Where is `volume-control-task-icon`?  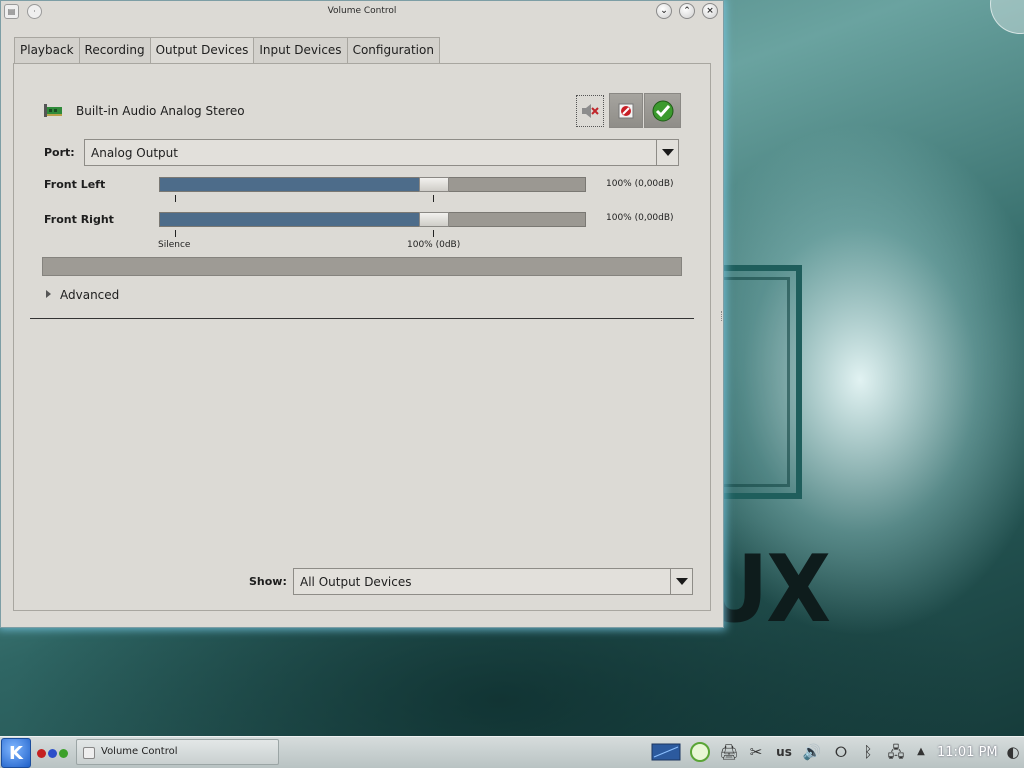 volume-control-task-icon is located at coordinates (89, 753).